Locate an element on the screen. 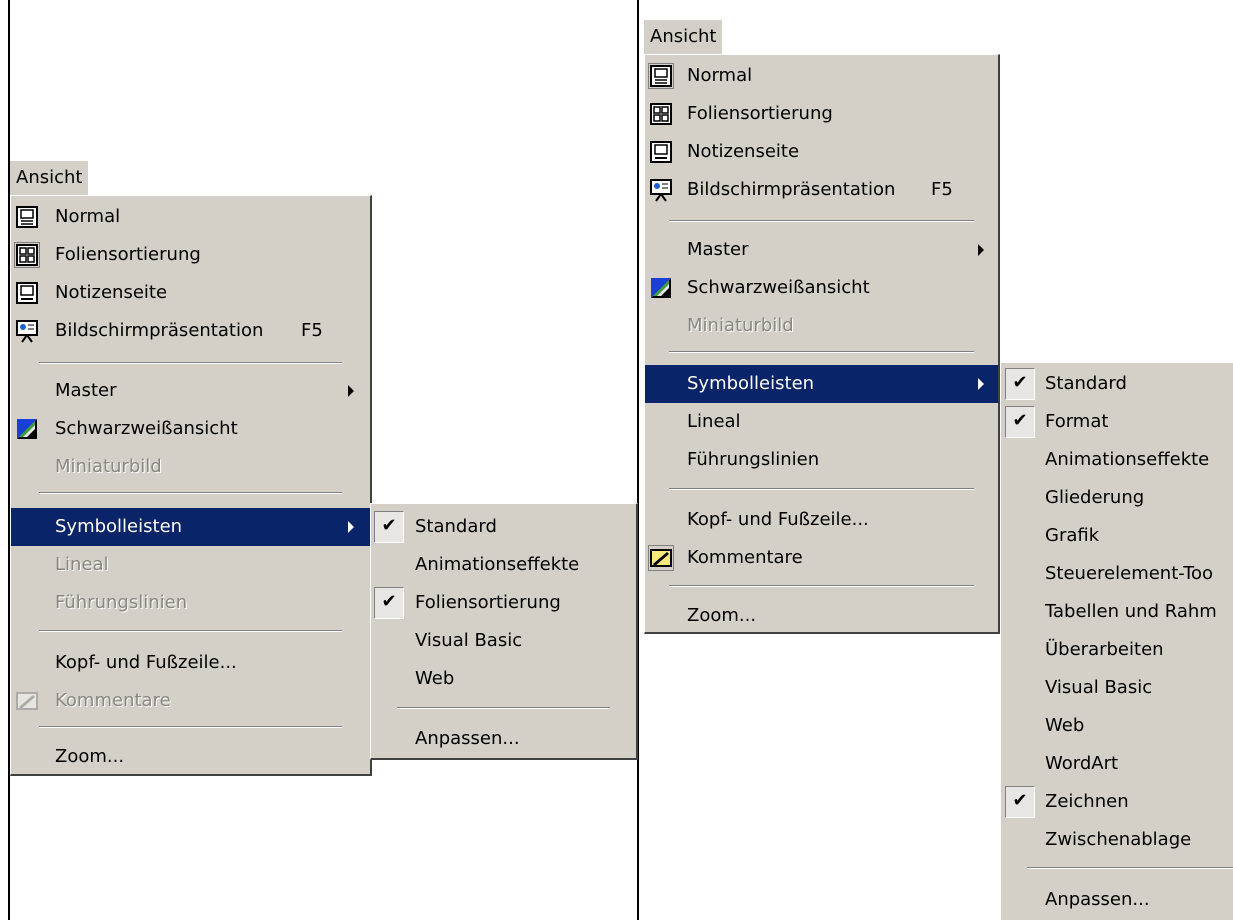 This screenshot has height=920, width=1233. submenu-item-steuerelement-toolbox: Steuerelement-Too is located at coordinates (1117, 574).